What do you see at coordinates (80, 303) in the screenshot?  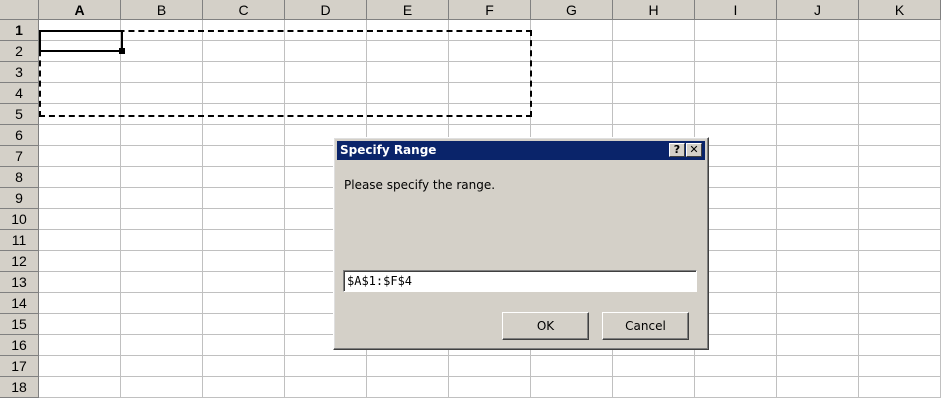 I see `cell-a14` at bounding box center [80, 303].